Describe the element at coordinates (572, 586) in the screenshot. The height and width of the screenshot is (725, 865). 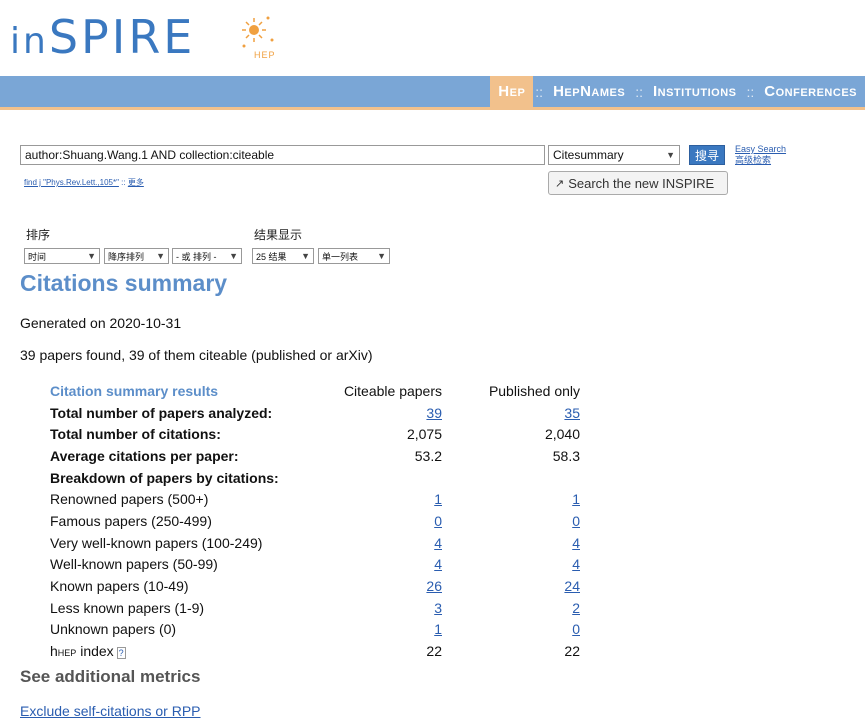
I see `published-count-link: 24` at that location.